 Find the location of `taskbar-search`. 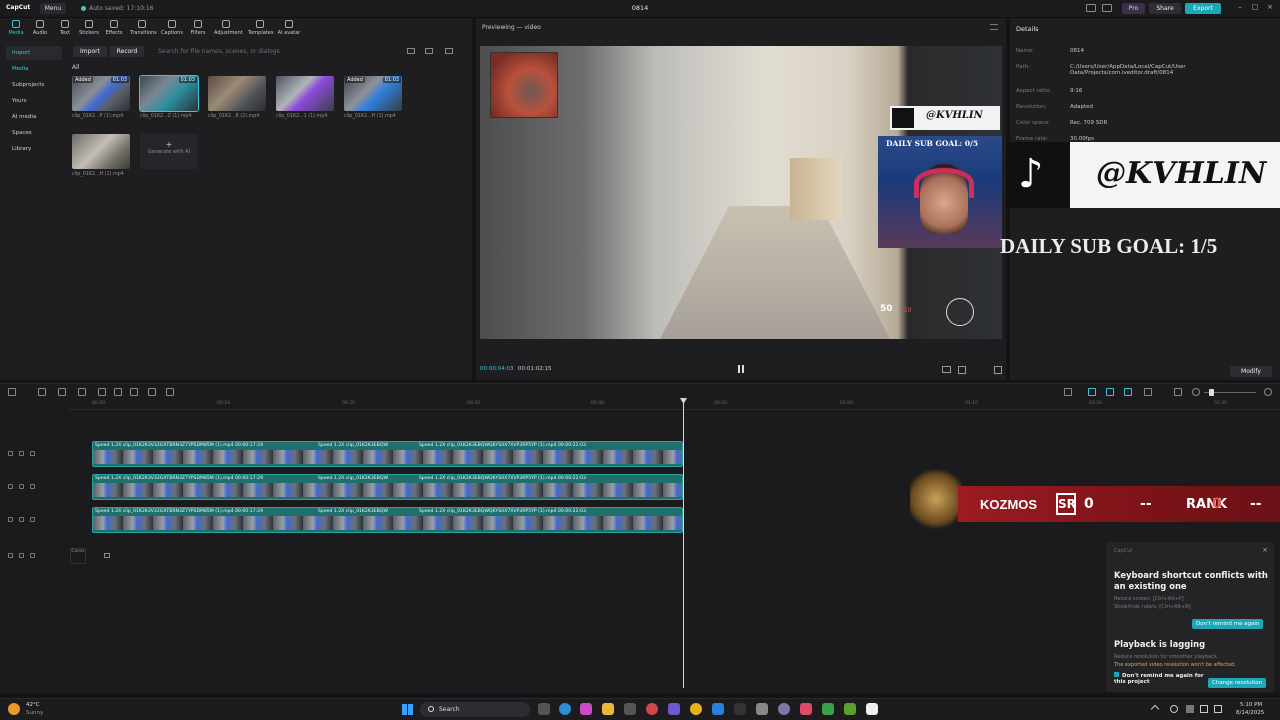

taskbar-search is located at coordinates (475, 709).